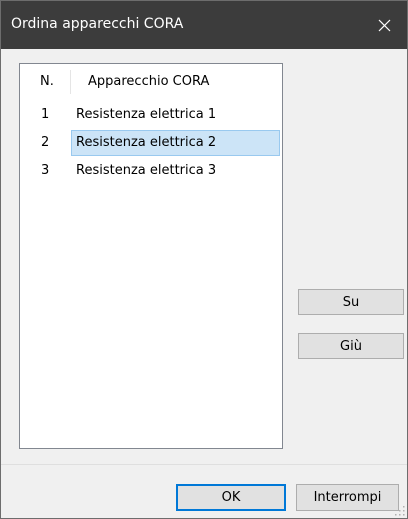 The image size is (408, 519). I want to click on list-item: 3 Resistenza elettrica 3, so click(151, 171).